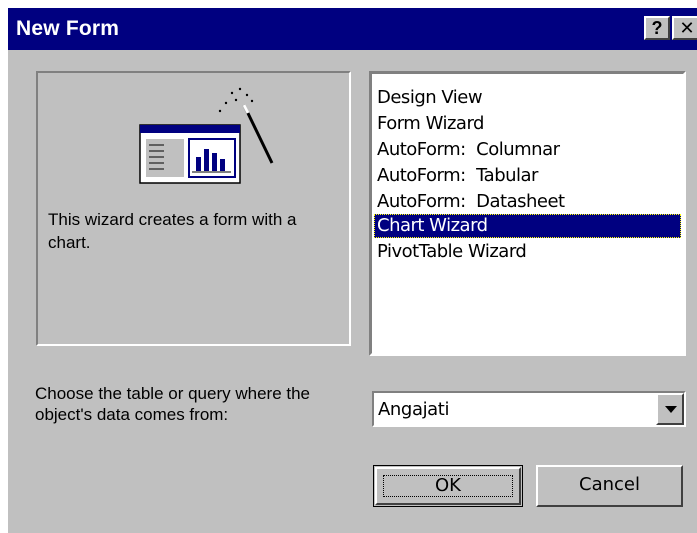  I want to click on chevron-down-icon, so click(671, 409).